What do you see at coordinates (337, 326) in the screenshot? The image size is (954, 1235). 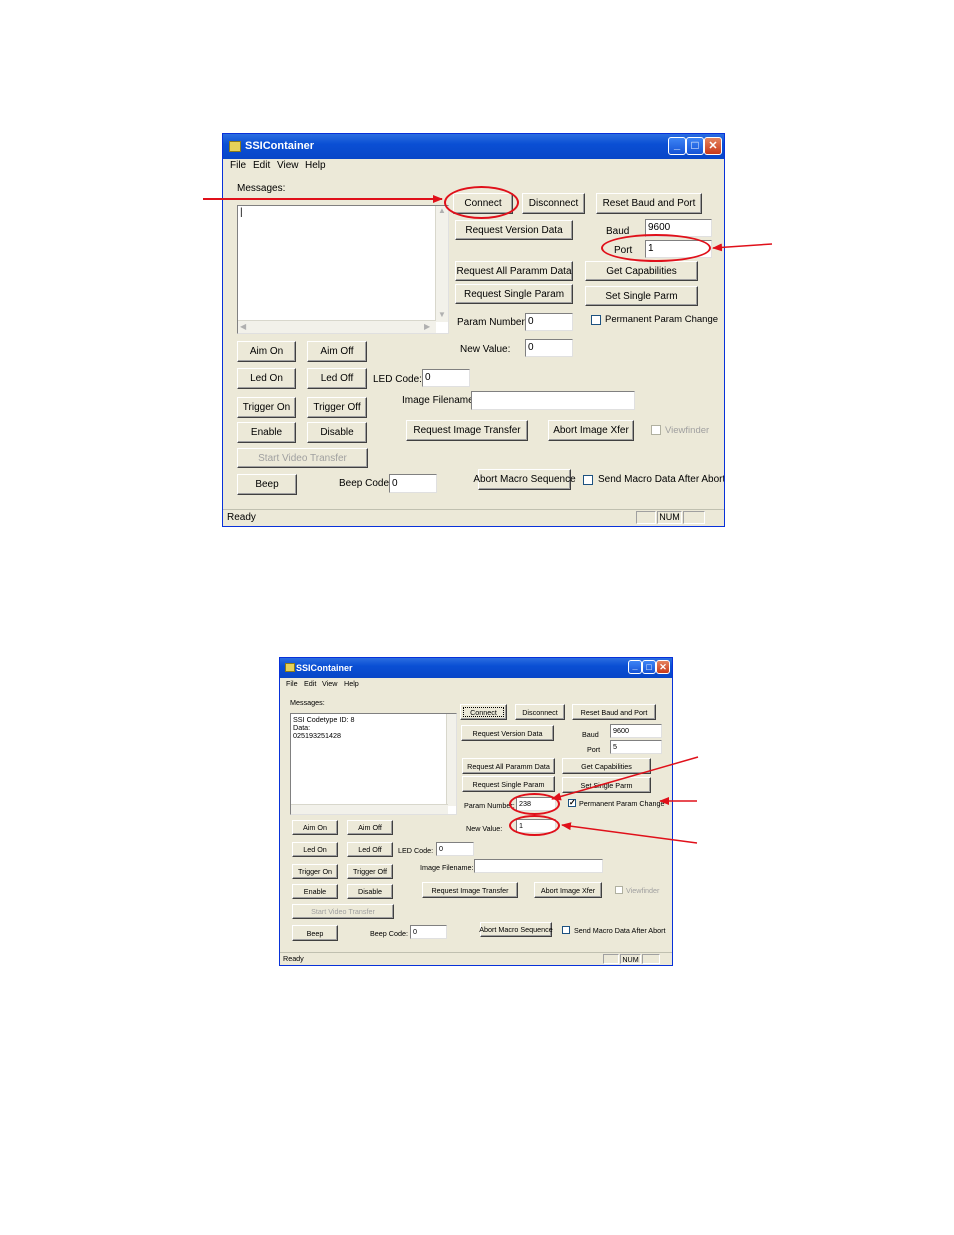 I see `messages-horizontal-scrollbar: ◀ ▶` at bounding box center [337, 326].